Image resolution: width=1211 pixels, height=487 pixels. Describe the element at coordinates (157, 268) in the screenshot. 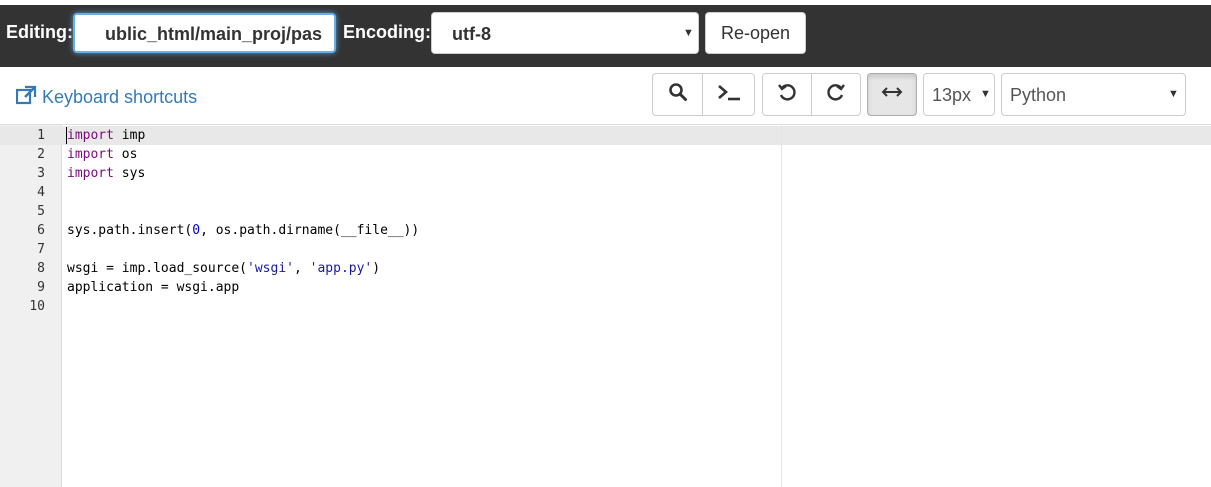

I see `code-token: wsgi = imp.load_source(` at that location.